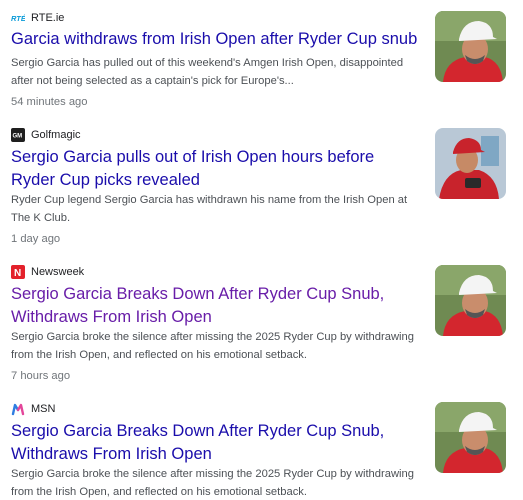 Image resolution: width=523 pixels, height=500 pixels. I want to click on msn-logo-icon, so click(18, 409).